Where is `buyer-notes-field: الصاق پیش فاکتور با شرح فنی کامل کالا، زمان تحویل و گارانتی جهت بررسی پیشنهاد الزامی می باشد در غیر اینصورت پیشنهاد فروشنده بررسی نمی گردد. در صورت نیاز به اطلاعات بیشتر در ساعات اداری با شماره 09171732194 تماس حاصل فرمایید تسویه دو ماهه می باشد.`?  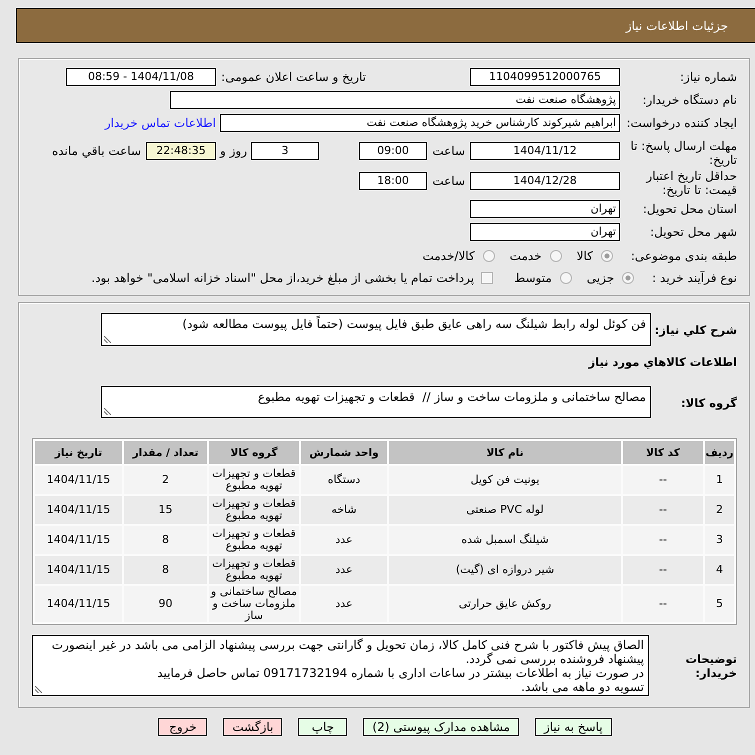 buyer-notes-field: الصاق پیش فاکتور با شرح فنی کامل کالا، زمان تحویل و گارانتی جهت بررسی پیشنهاد الزامی می باشد در غیر اینصورت پیشنهاد فروشنده بررسی نمی گردد. در صورت نیاز به اطلاعات بیشتر در ساعات اداری با شماره 09171732194 تماس حاصل فرمایید تسویه دو ماهه می باشد. is located at coordinates (340, 665).